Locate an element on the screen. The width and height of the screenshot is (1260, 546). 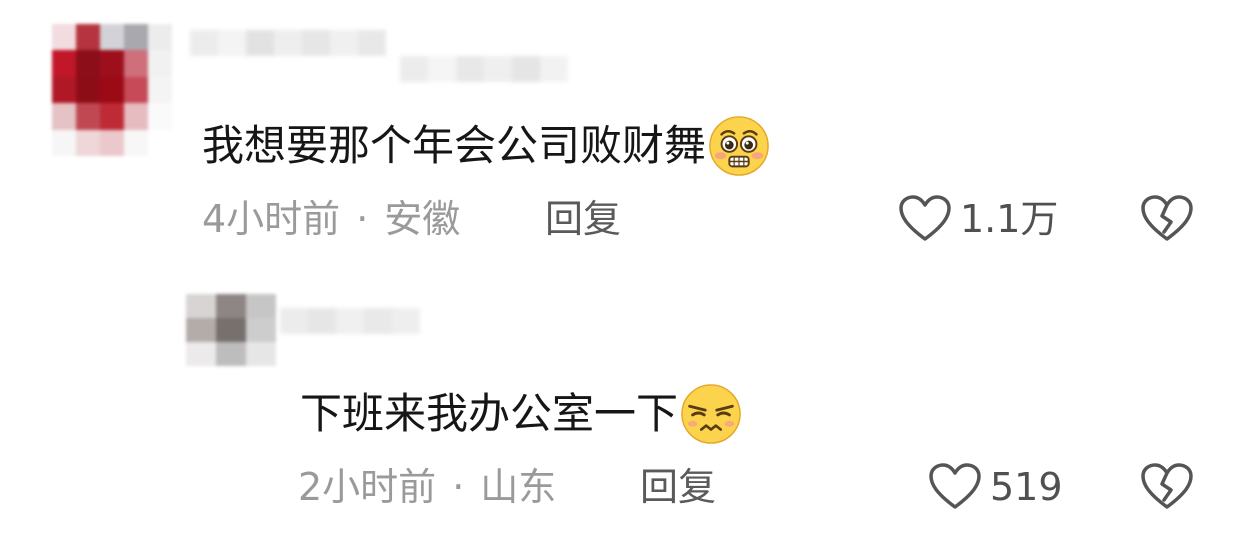
pleading-face-emoji-icon is located at coordinates (739, 146).